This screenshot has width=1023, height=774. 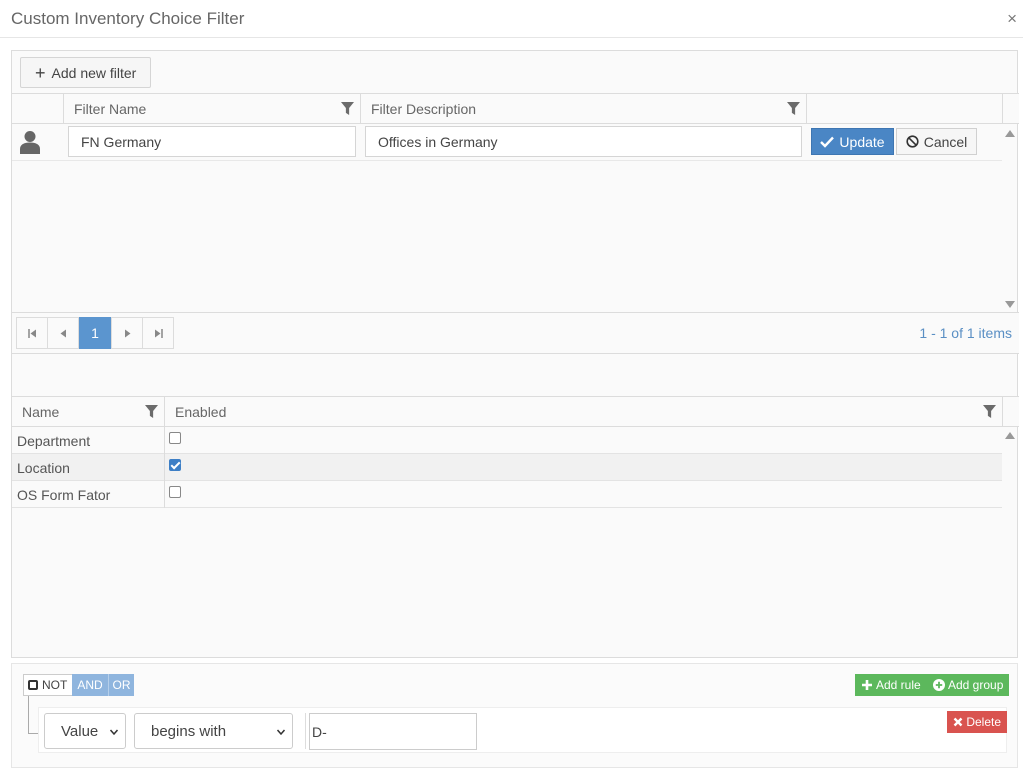 I want to click on header-icon-cell, so click(x=38, y=109).